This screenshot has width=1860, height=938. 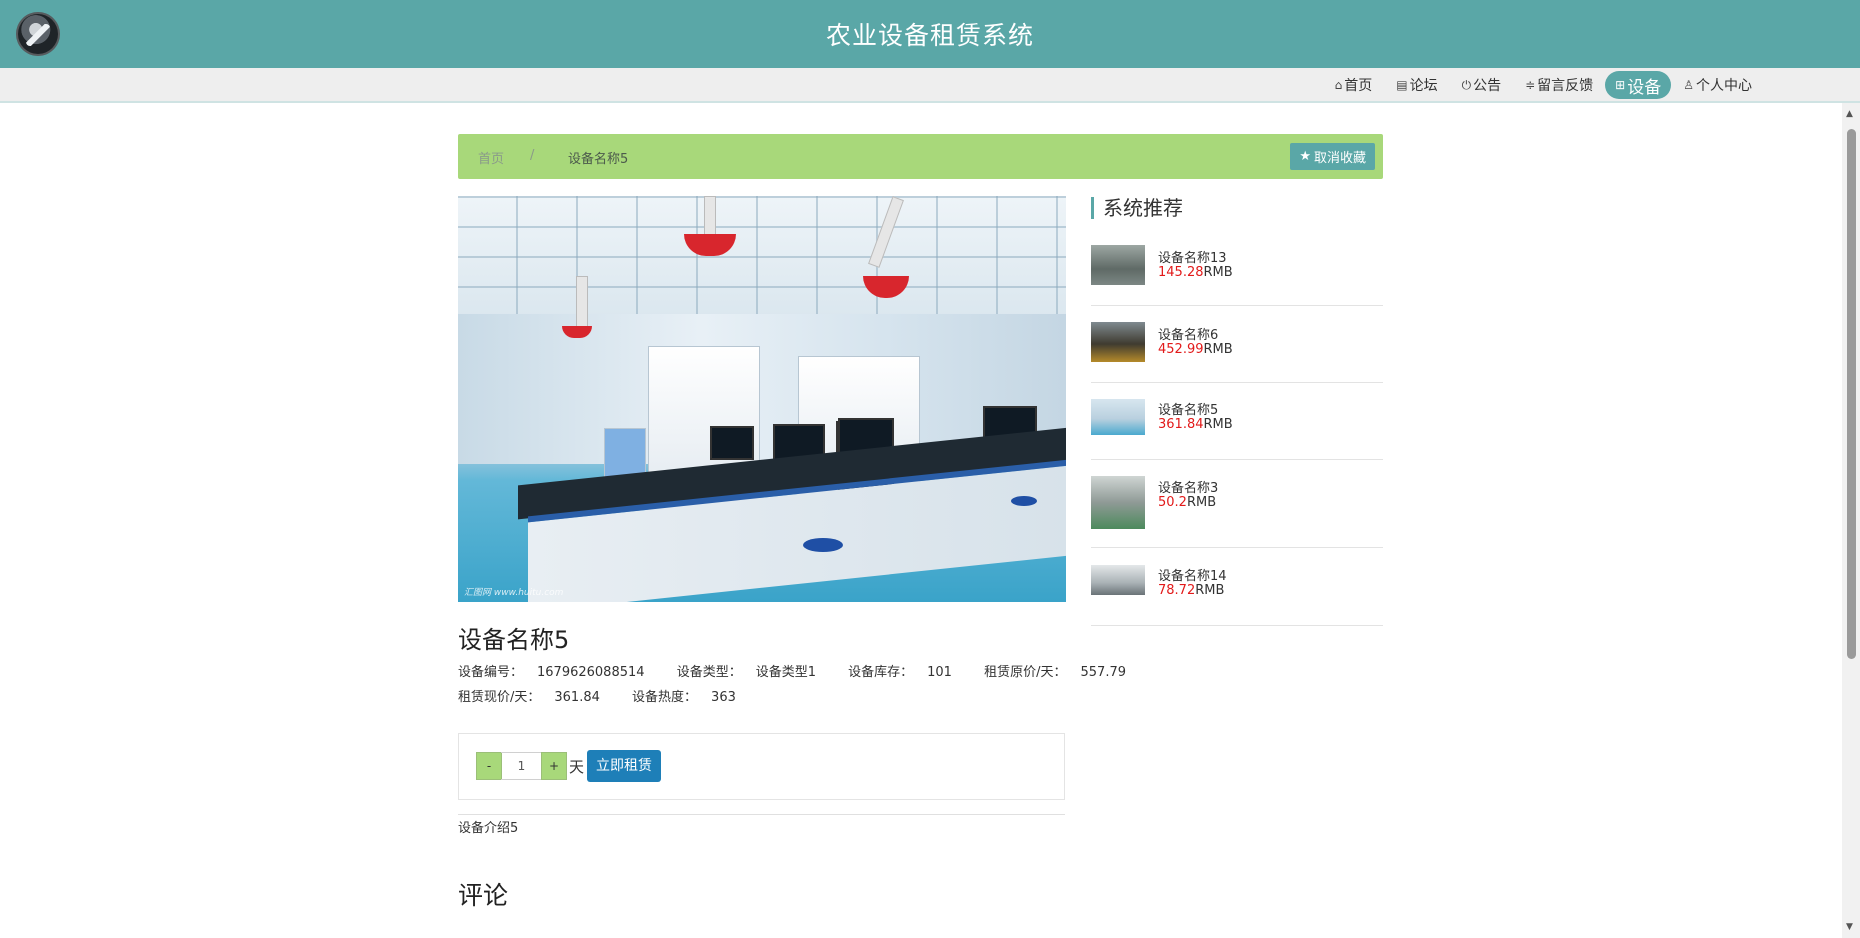 What do you see at coordinates (1644, 87) in the screenshot?
I see `nav-label: 设备` at bounding box center [1644, 87].